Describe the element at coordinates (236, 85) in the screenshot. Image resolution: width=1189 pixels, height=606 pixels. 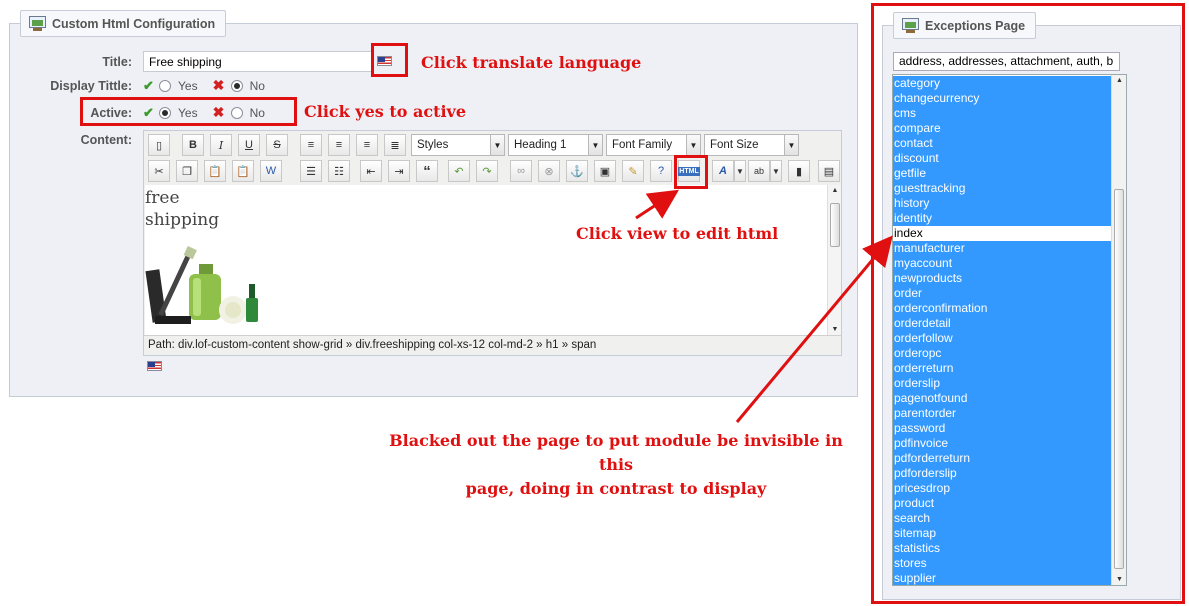
I see `display-title-no-radio` at that location.